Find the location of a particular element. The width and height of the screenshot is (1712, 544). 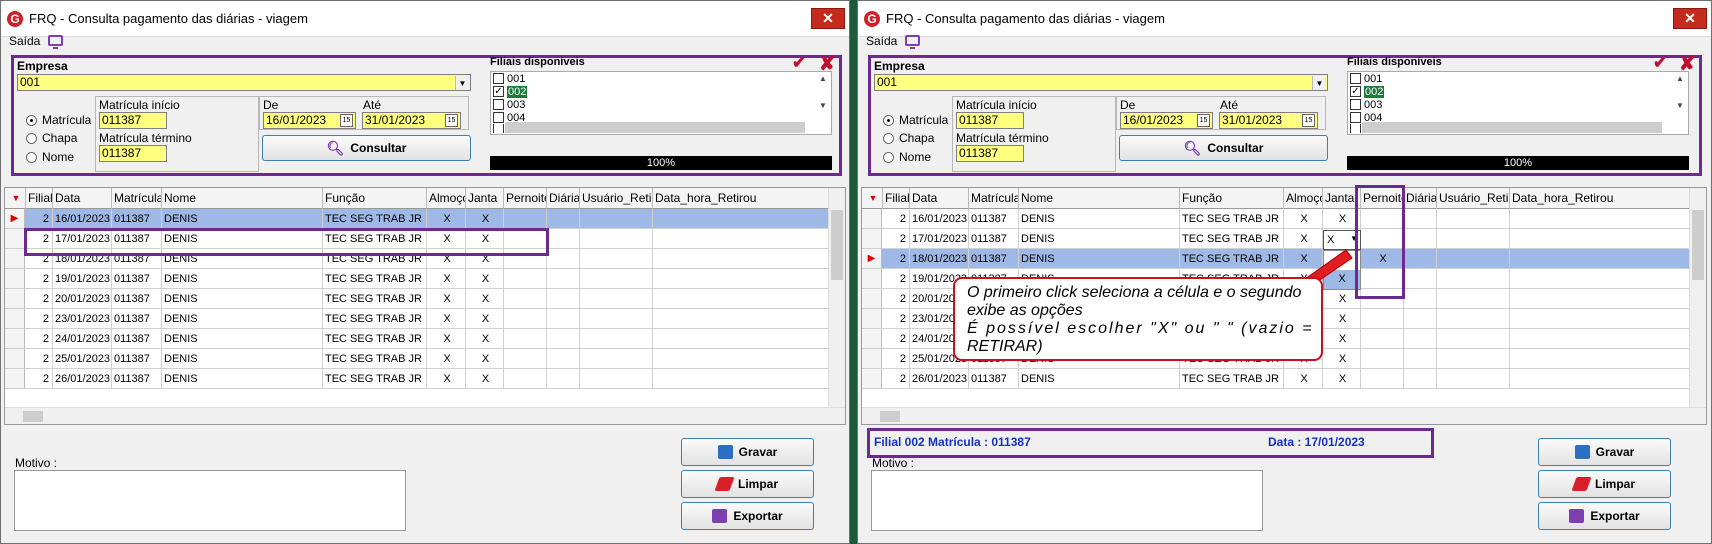

col-diaria: Diária is located at coordinates (1420, 198).